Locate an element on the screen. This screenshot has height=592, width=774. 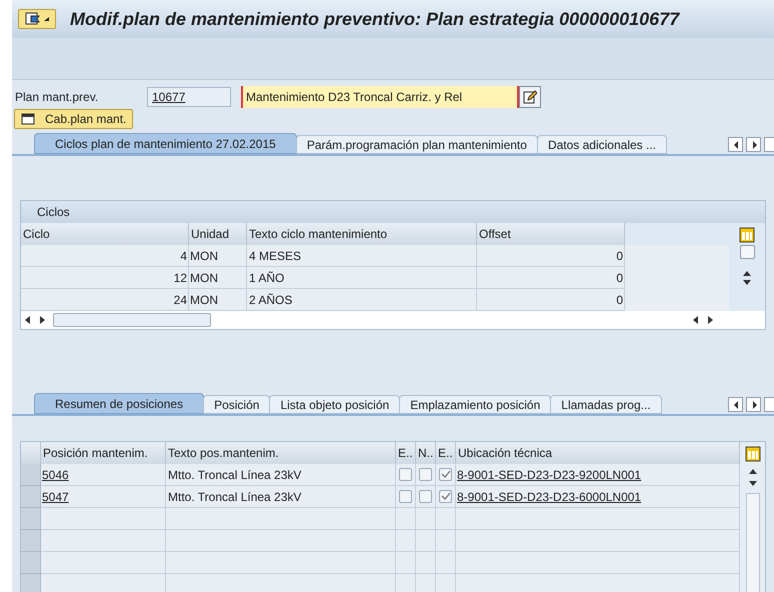
position-link: 5046 is located at coordinates (55, 475).